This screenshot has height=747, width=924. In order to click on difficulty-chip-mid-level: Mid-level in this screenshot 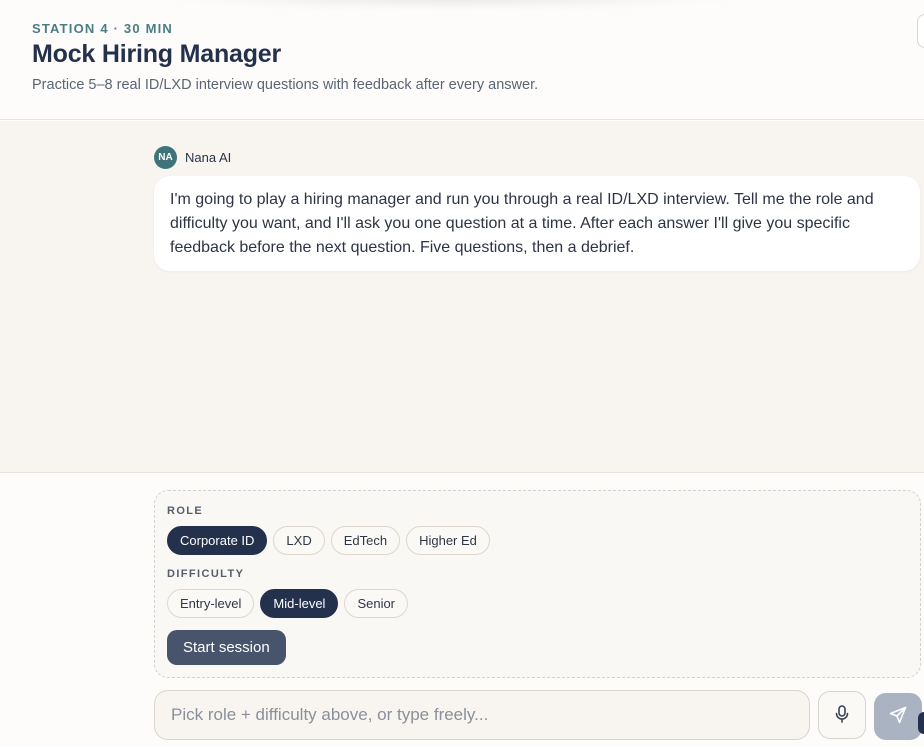, I will do `click(299, 603)`.